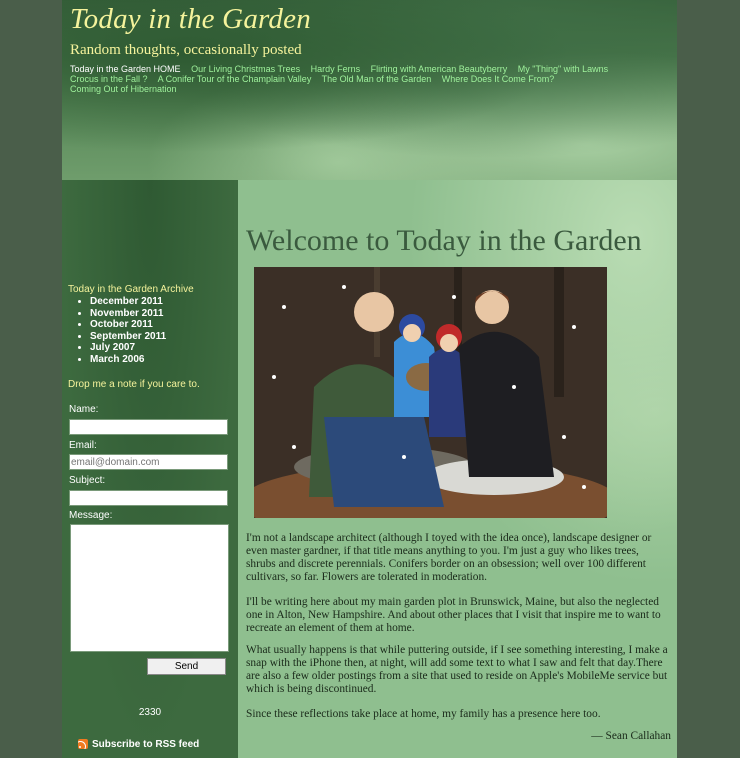 The height and width of the screenshot is (758, 740). I want to click on nav-link-beautyberry: Flirting with American Beautyberry, so click(439, 69).